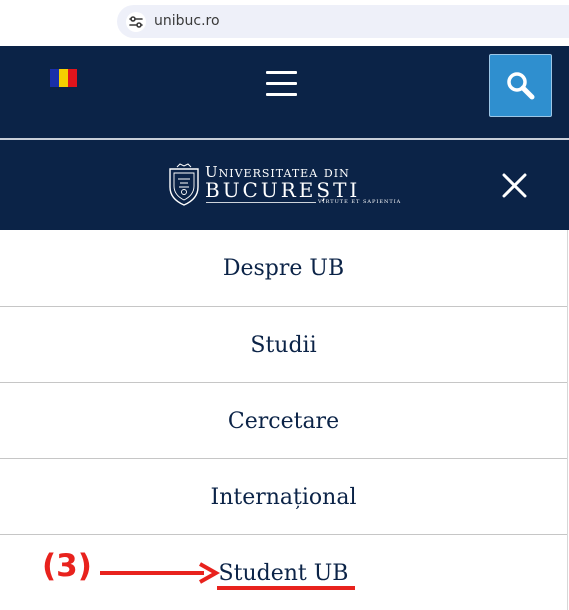 The image size is (569, 610). I want to click on logo-rule, so click(261, 202).